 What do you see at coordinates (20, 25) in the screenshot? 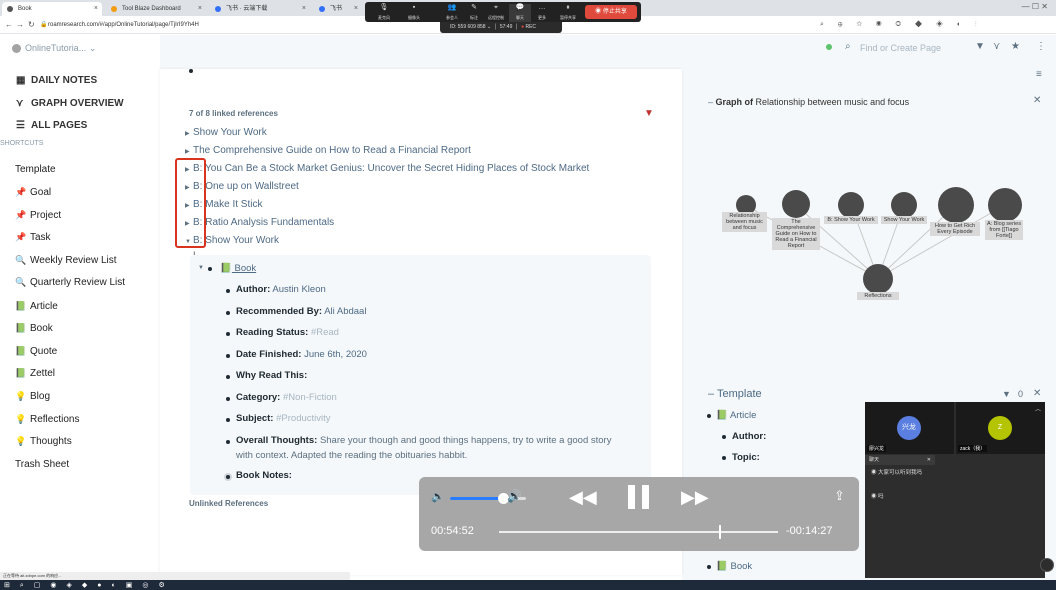
I see `forward-icon: →` at bounding box center [20, 25].